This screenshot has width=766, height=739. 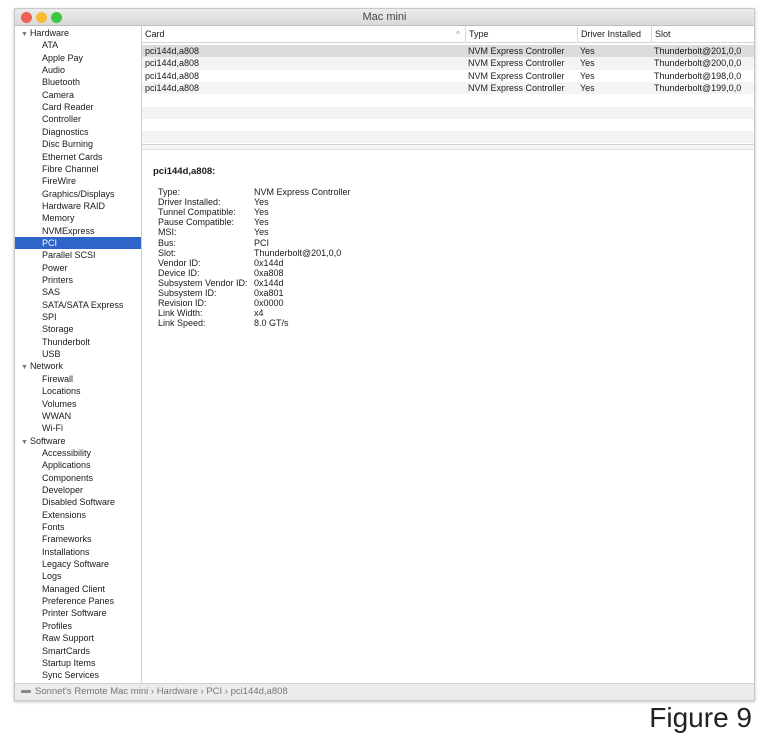 I want to click on sidebar-item: USB, so click(x=78, y=354).